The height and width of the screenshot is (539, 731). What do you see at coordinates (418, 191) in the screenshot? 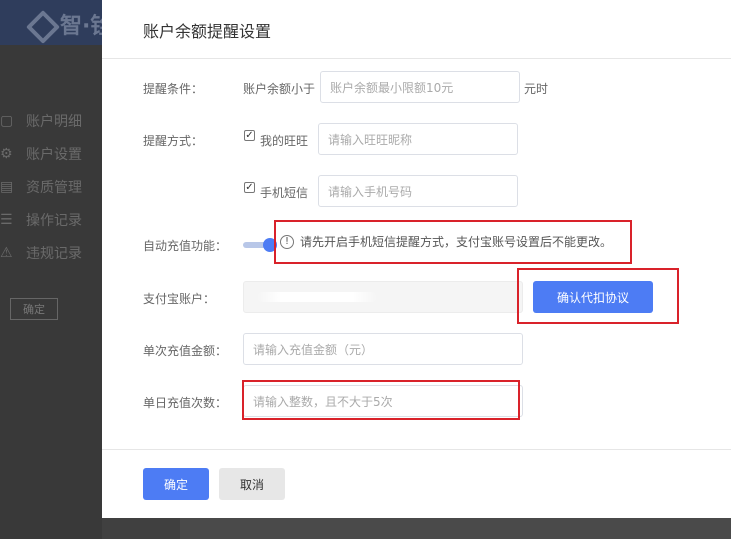
I see `phone-input: 请输入手机号码` at bounding box center [418, 191].